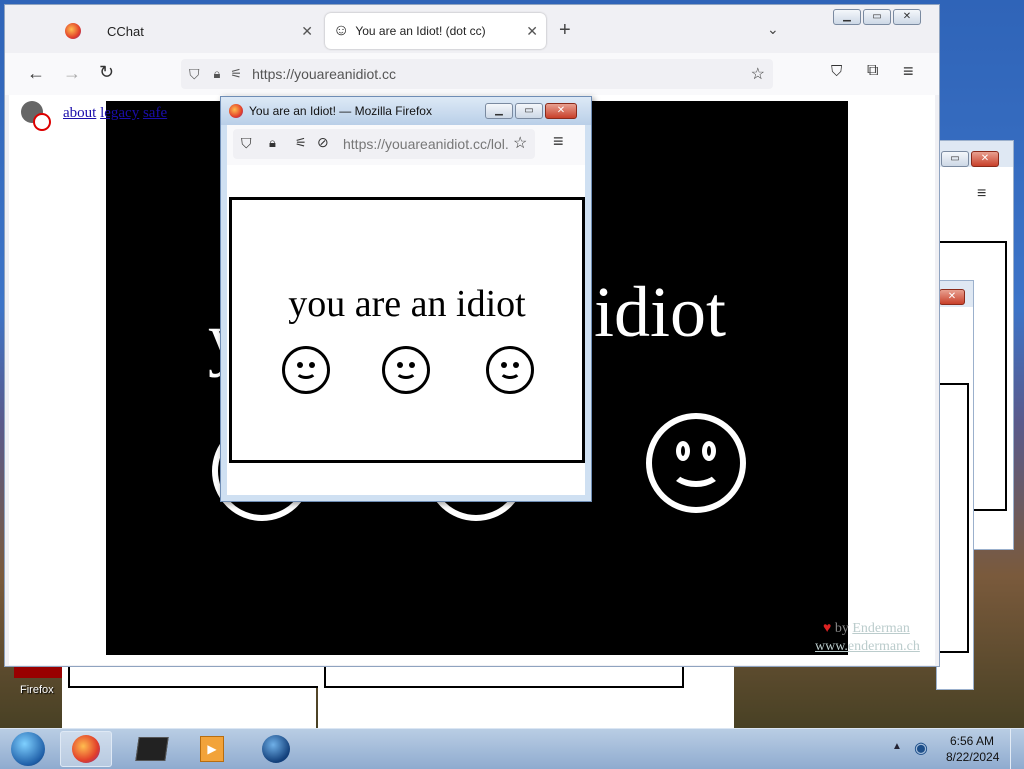 The height and width of the screenshot is (769, 1024). Describe the element at coordinates (106, 72) in the screenshot. I see `reload-icon: ↻` at that location.